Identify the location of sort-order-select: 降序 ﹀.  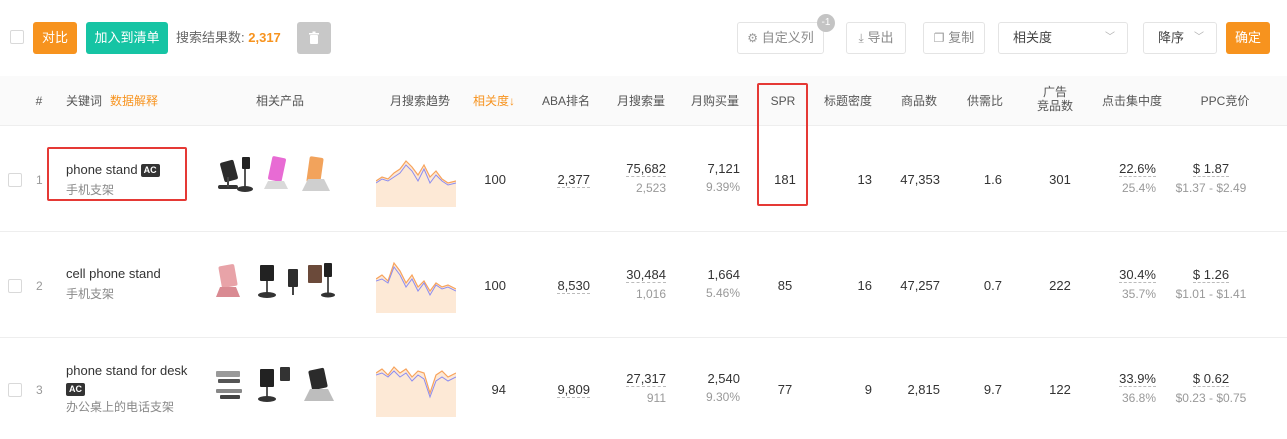
(1180, 38).